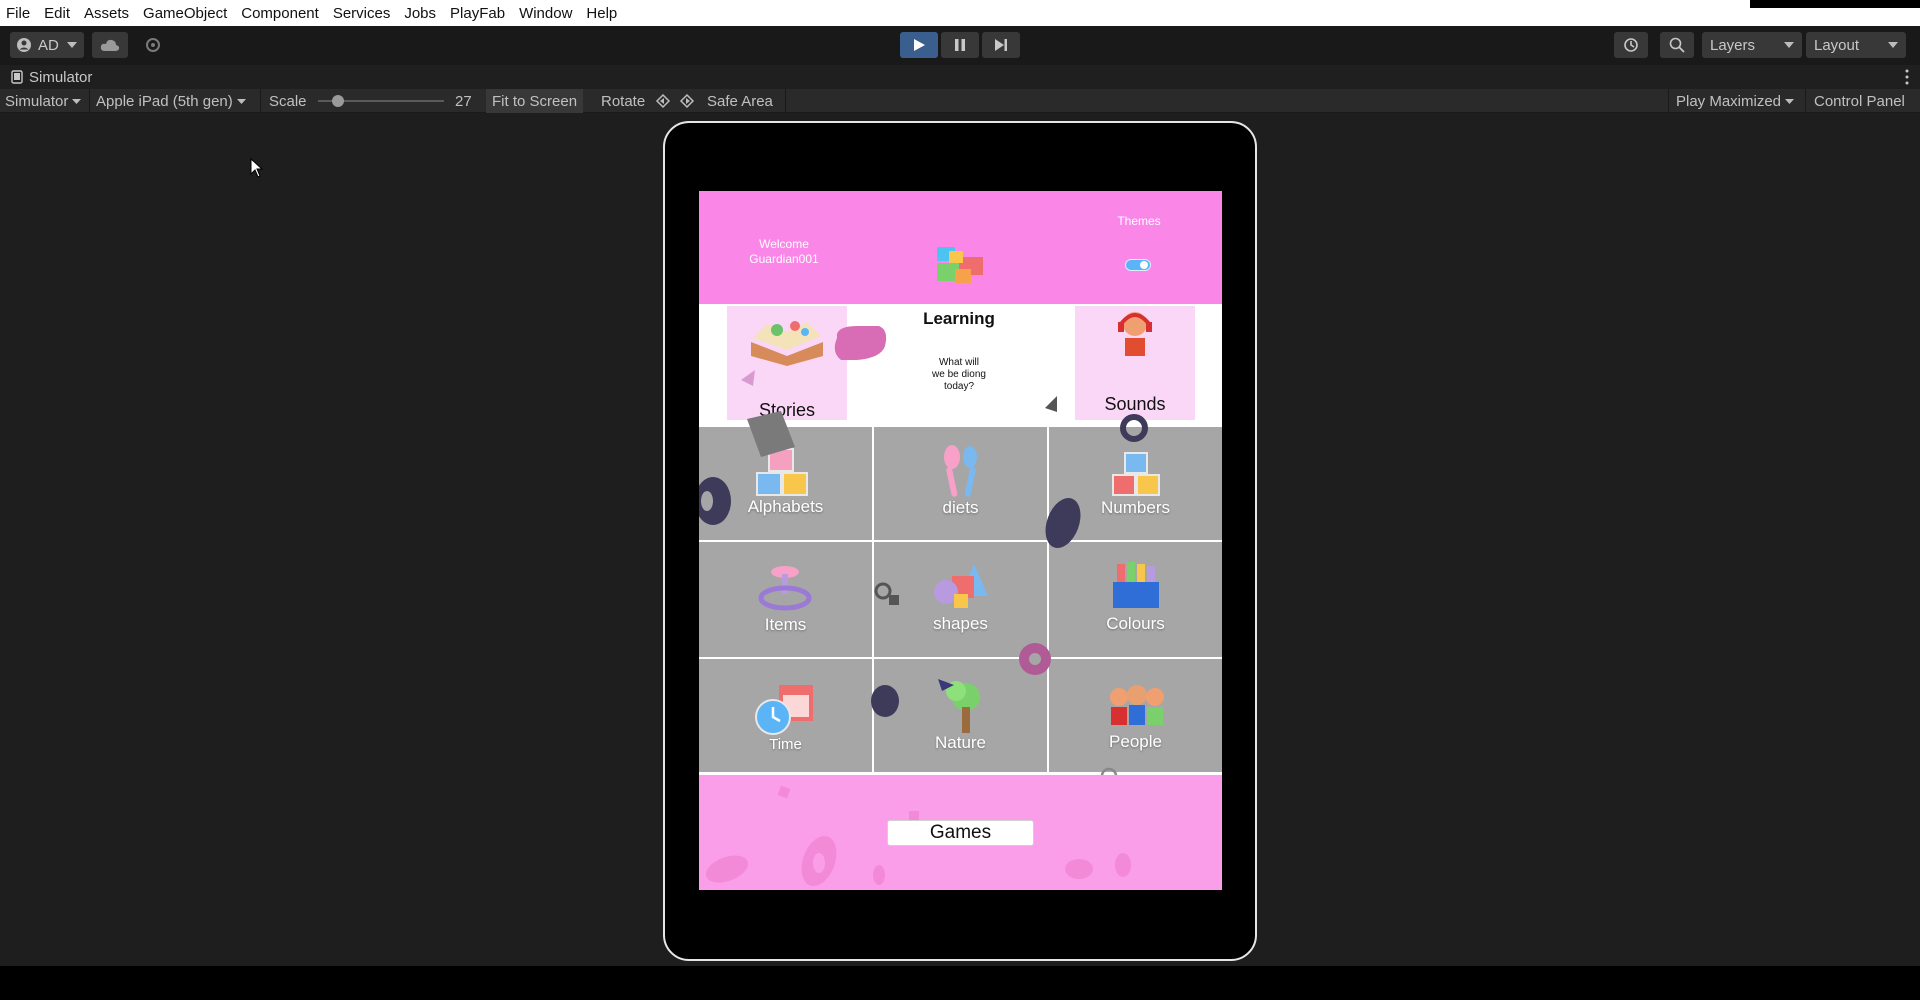 Image resolution: width=1920 pixels, height=1000 pixels. Describe the element at coordinates (185, 13) in the screenshot. I see `menu-gameobject: GameObject` at that location.